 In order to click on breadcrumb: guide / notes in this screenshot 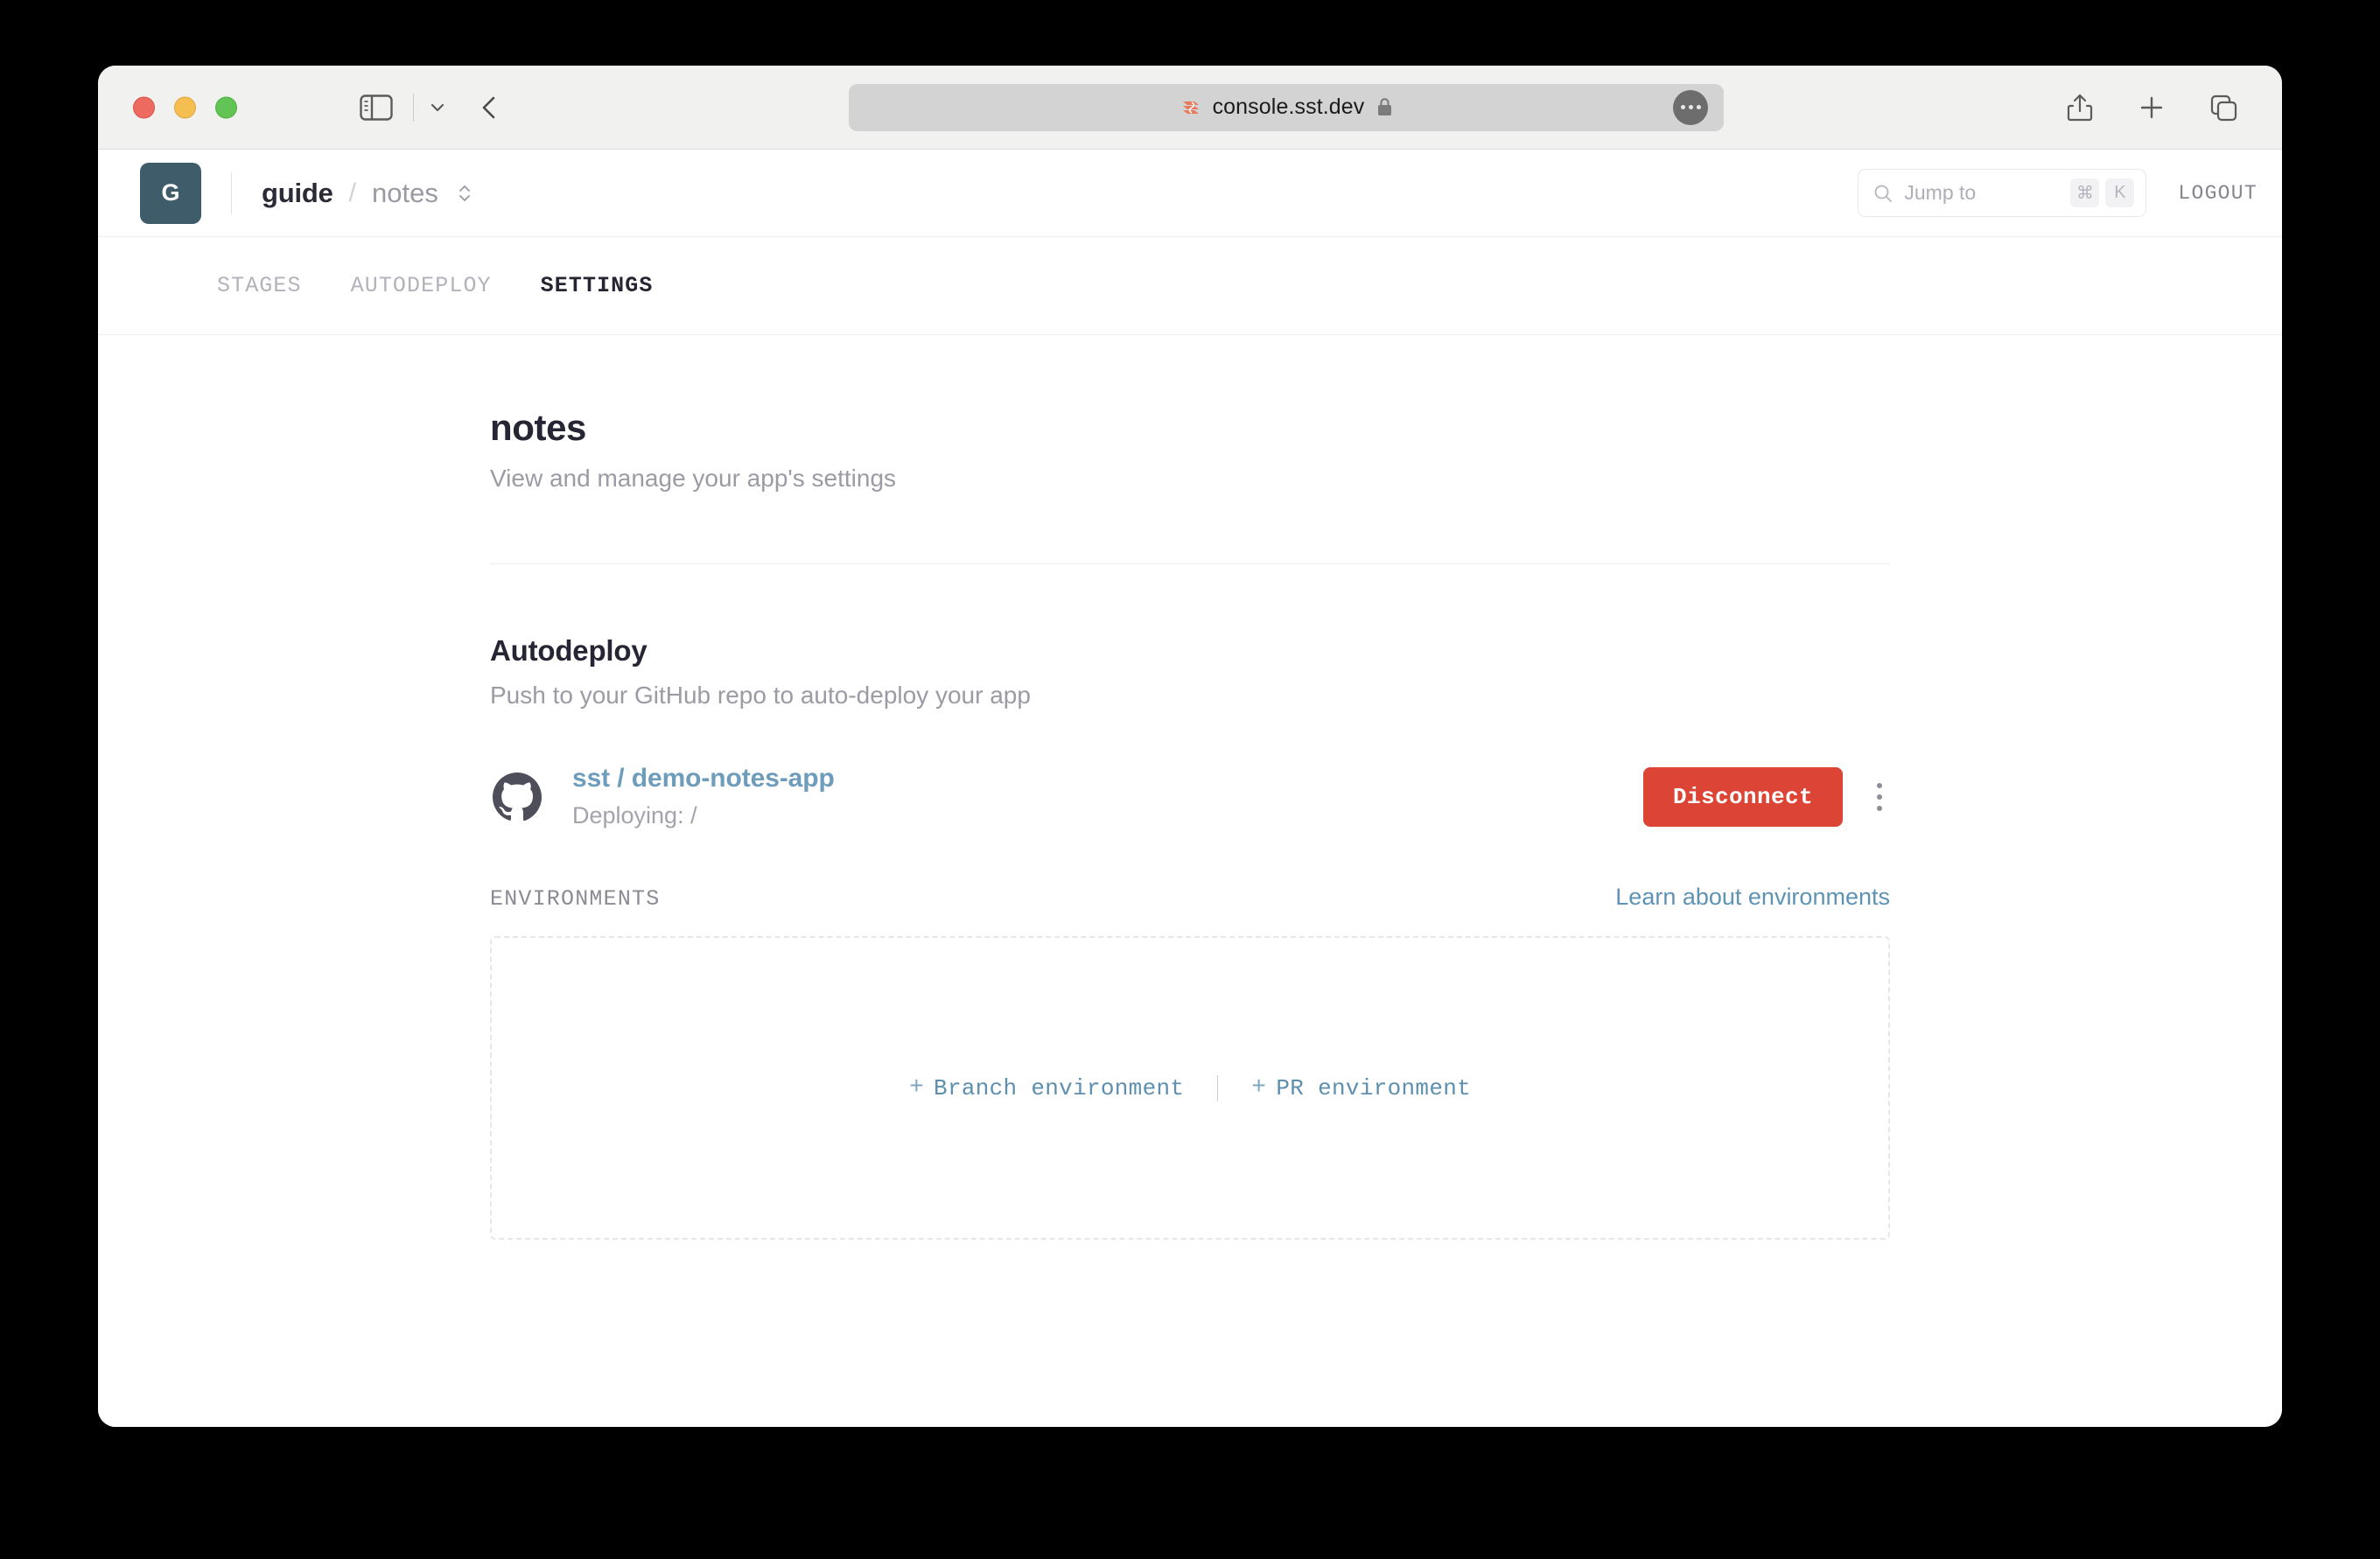, I will do `click(367, 193)`.